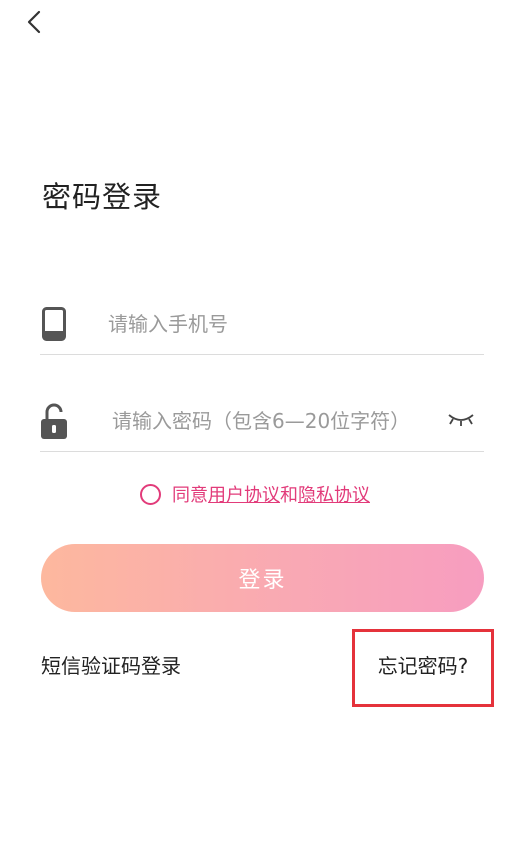 This screenshot has height=868, width=520. I want to click on chevron-left-icon, so click(34, 24).